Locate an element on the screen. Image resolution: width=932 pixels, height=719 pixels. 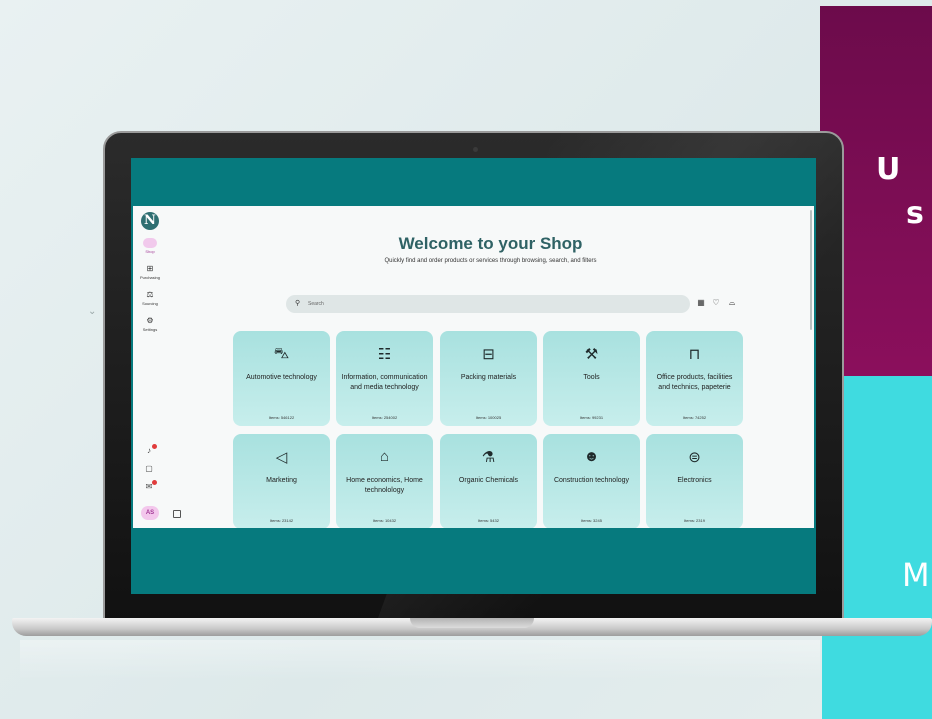
category-count: Items: 23142 is located at coordinates (281, 520).